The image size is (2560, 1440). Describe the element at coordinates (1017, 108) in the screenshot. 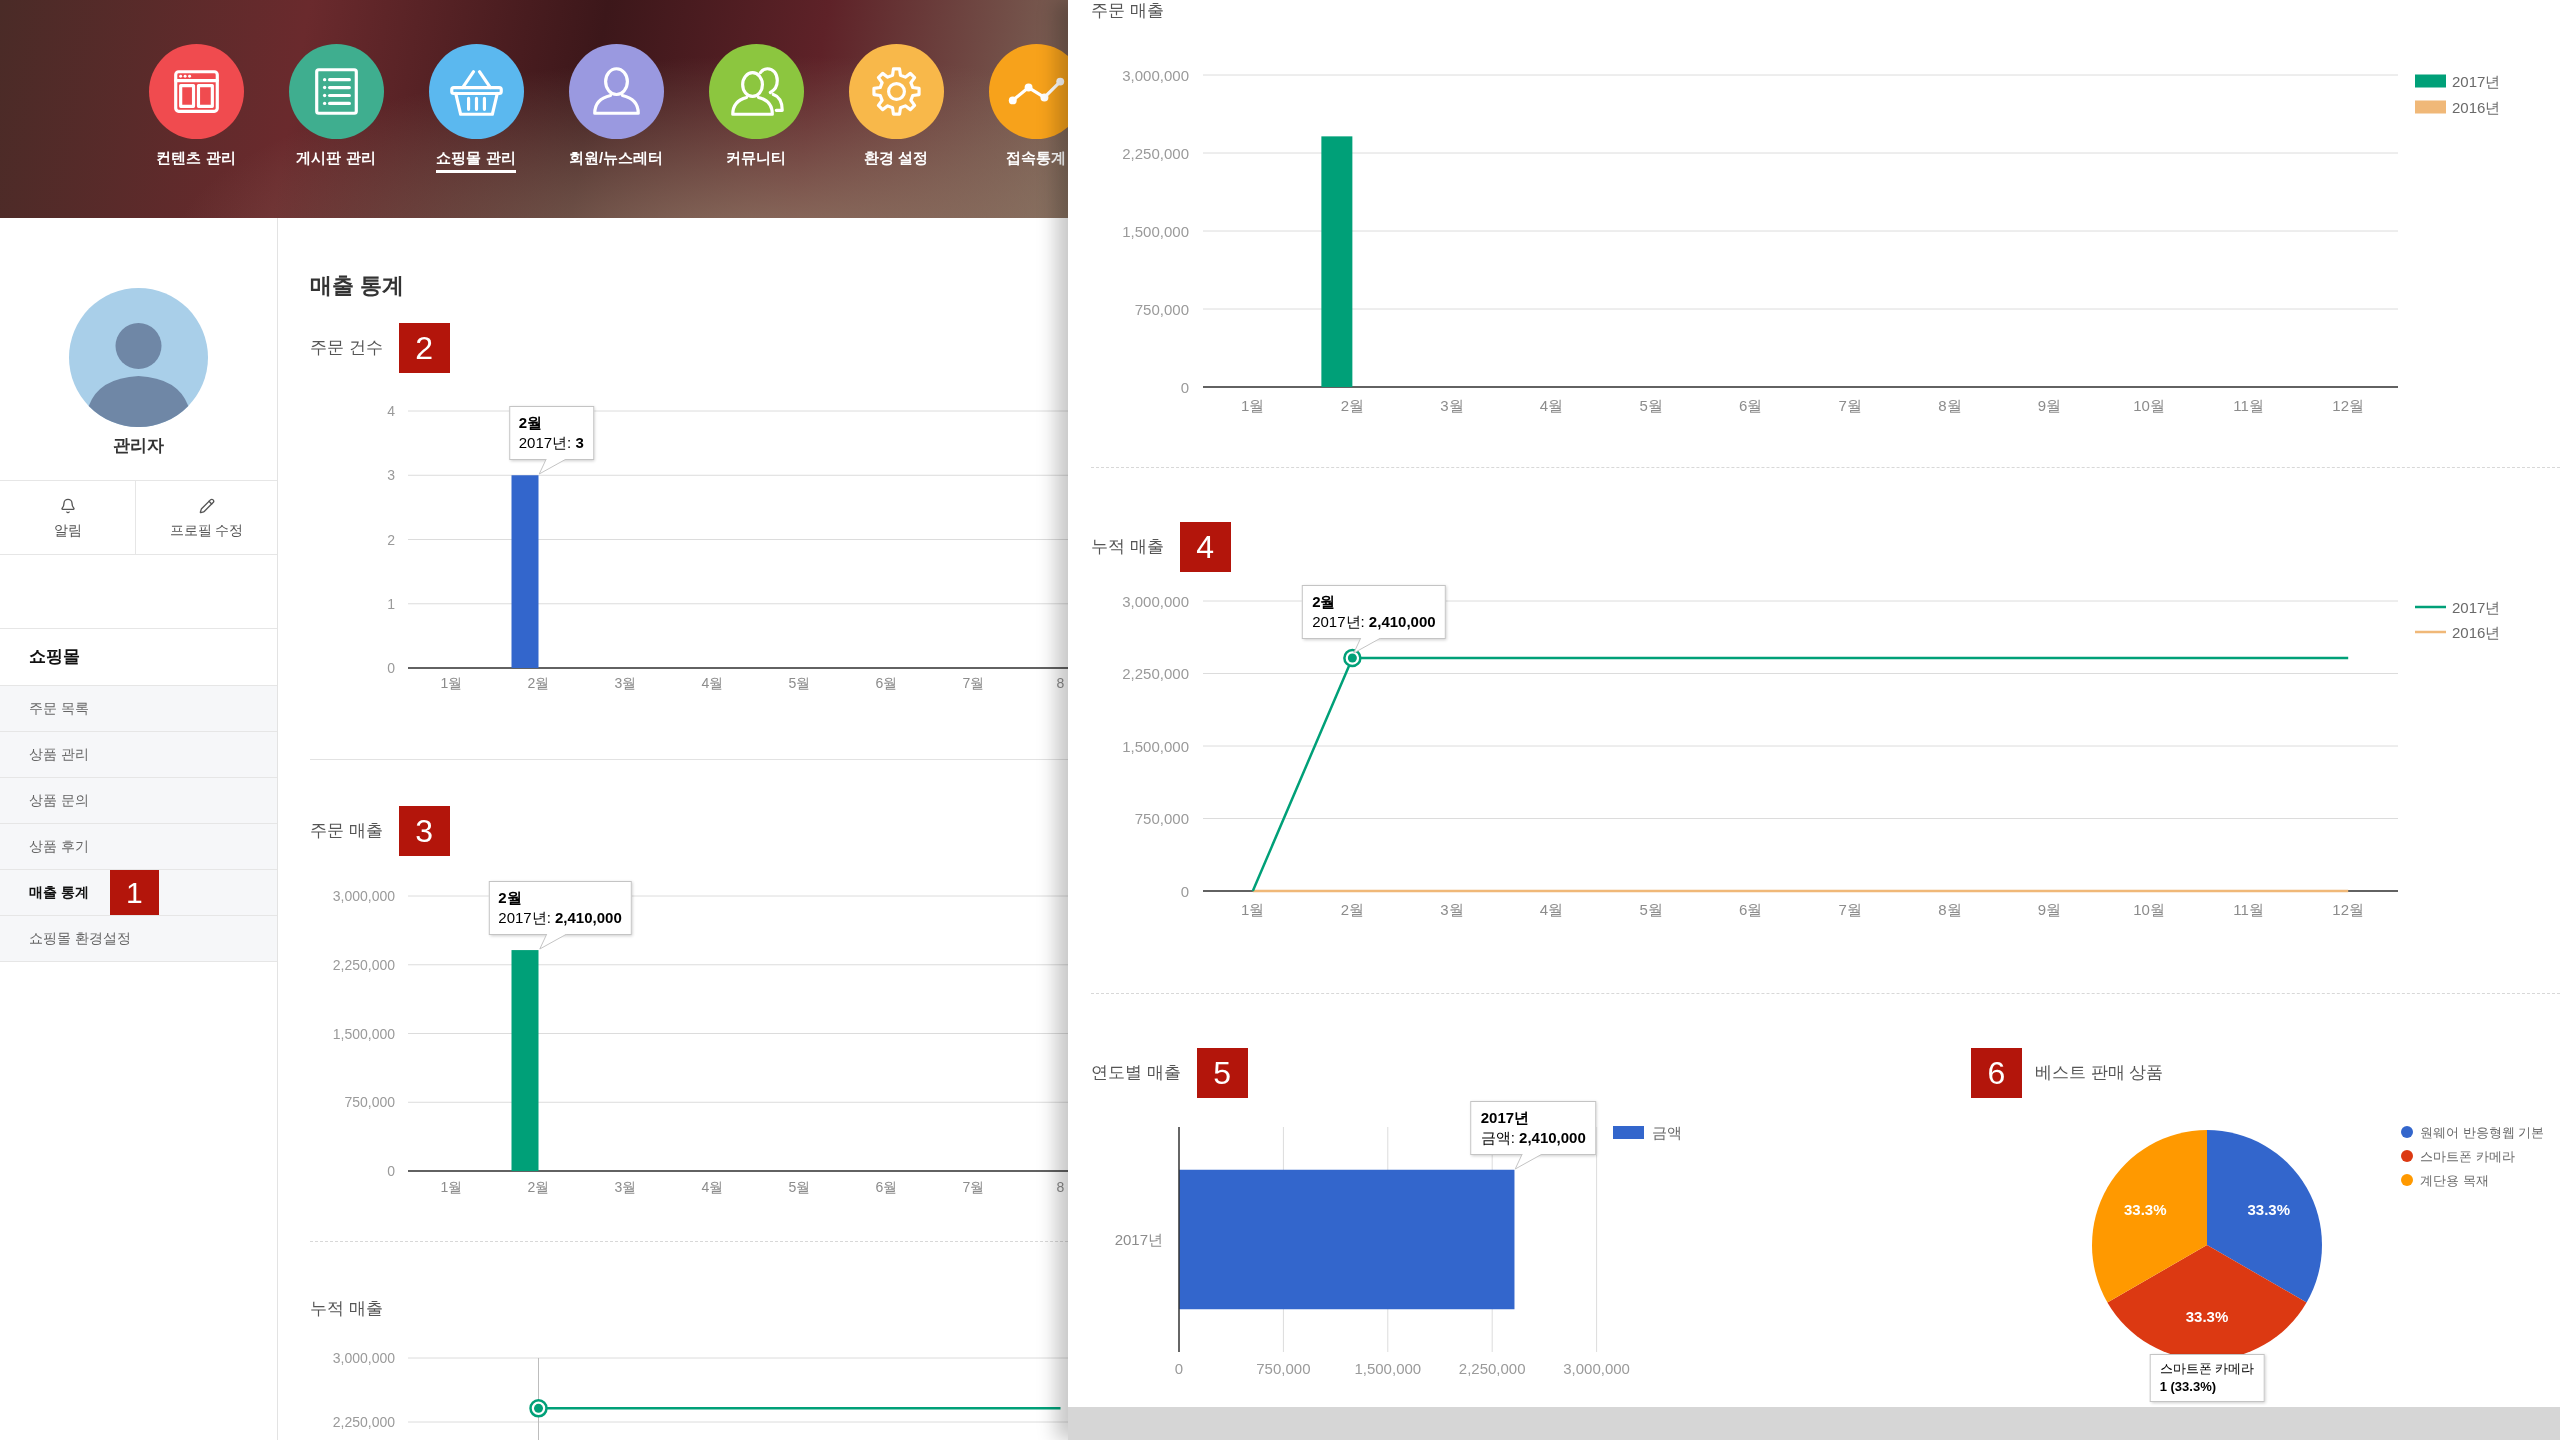

I see `nav-link: 접속통계` at that location.